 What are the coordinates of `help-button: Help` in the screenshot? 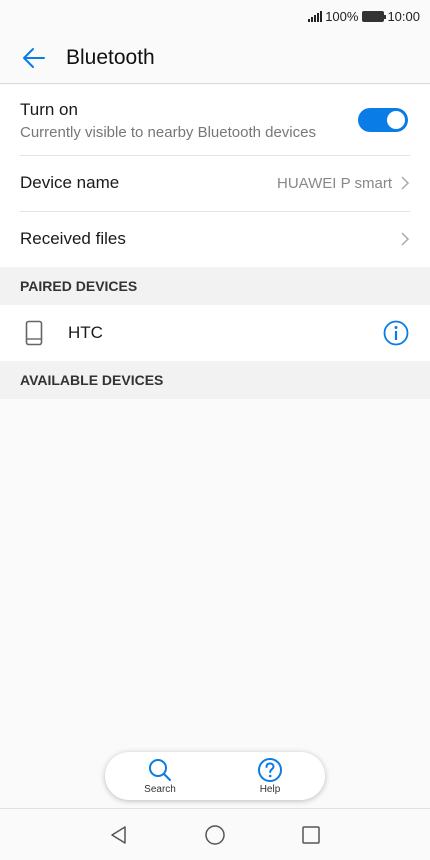 It's located at (270, 776).